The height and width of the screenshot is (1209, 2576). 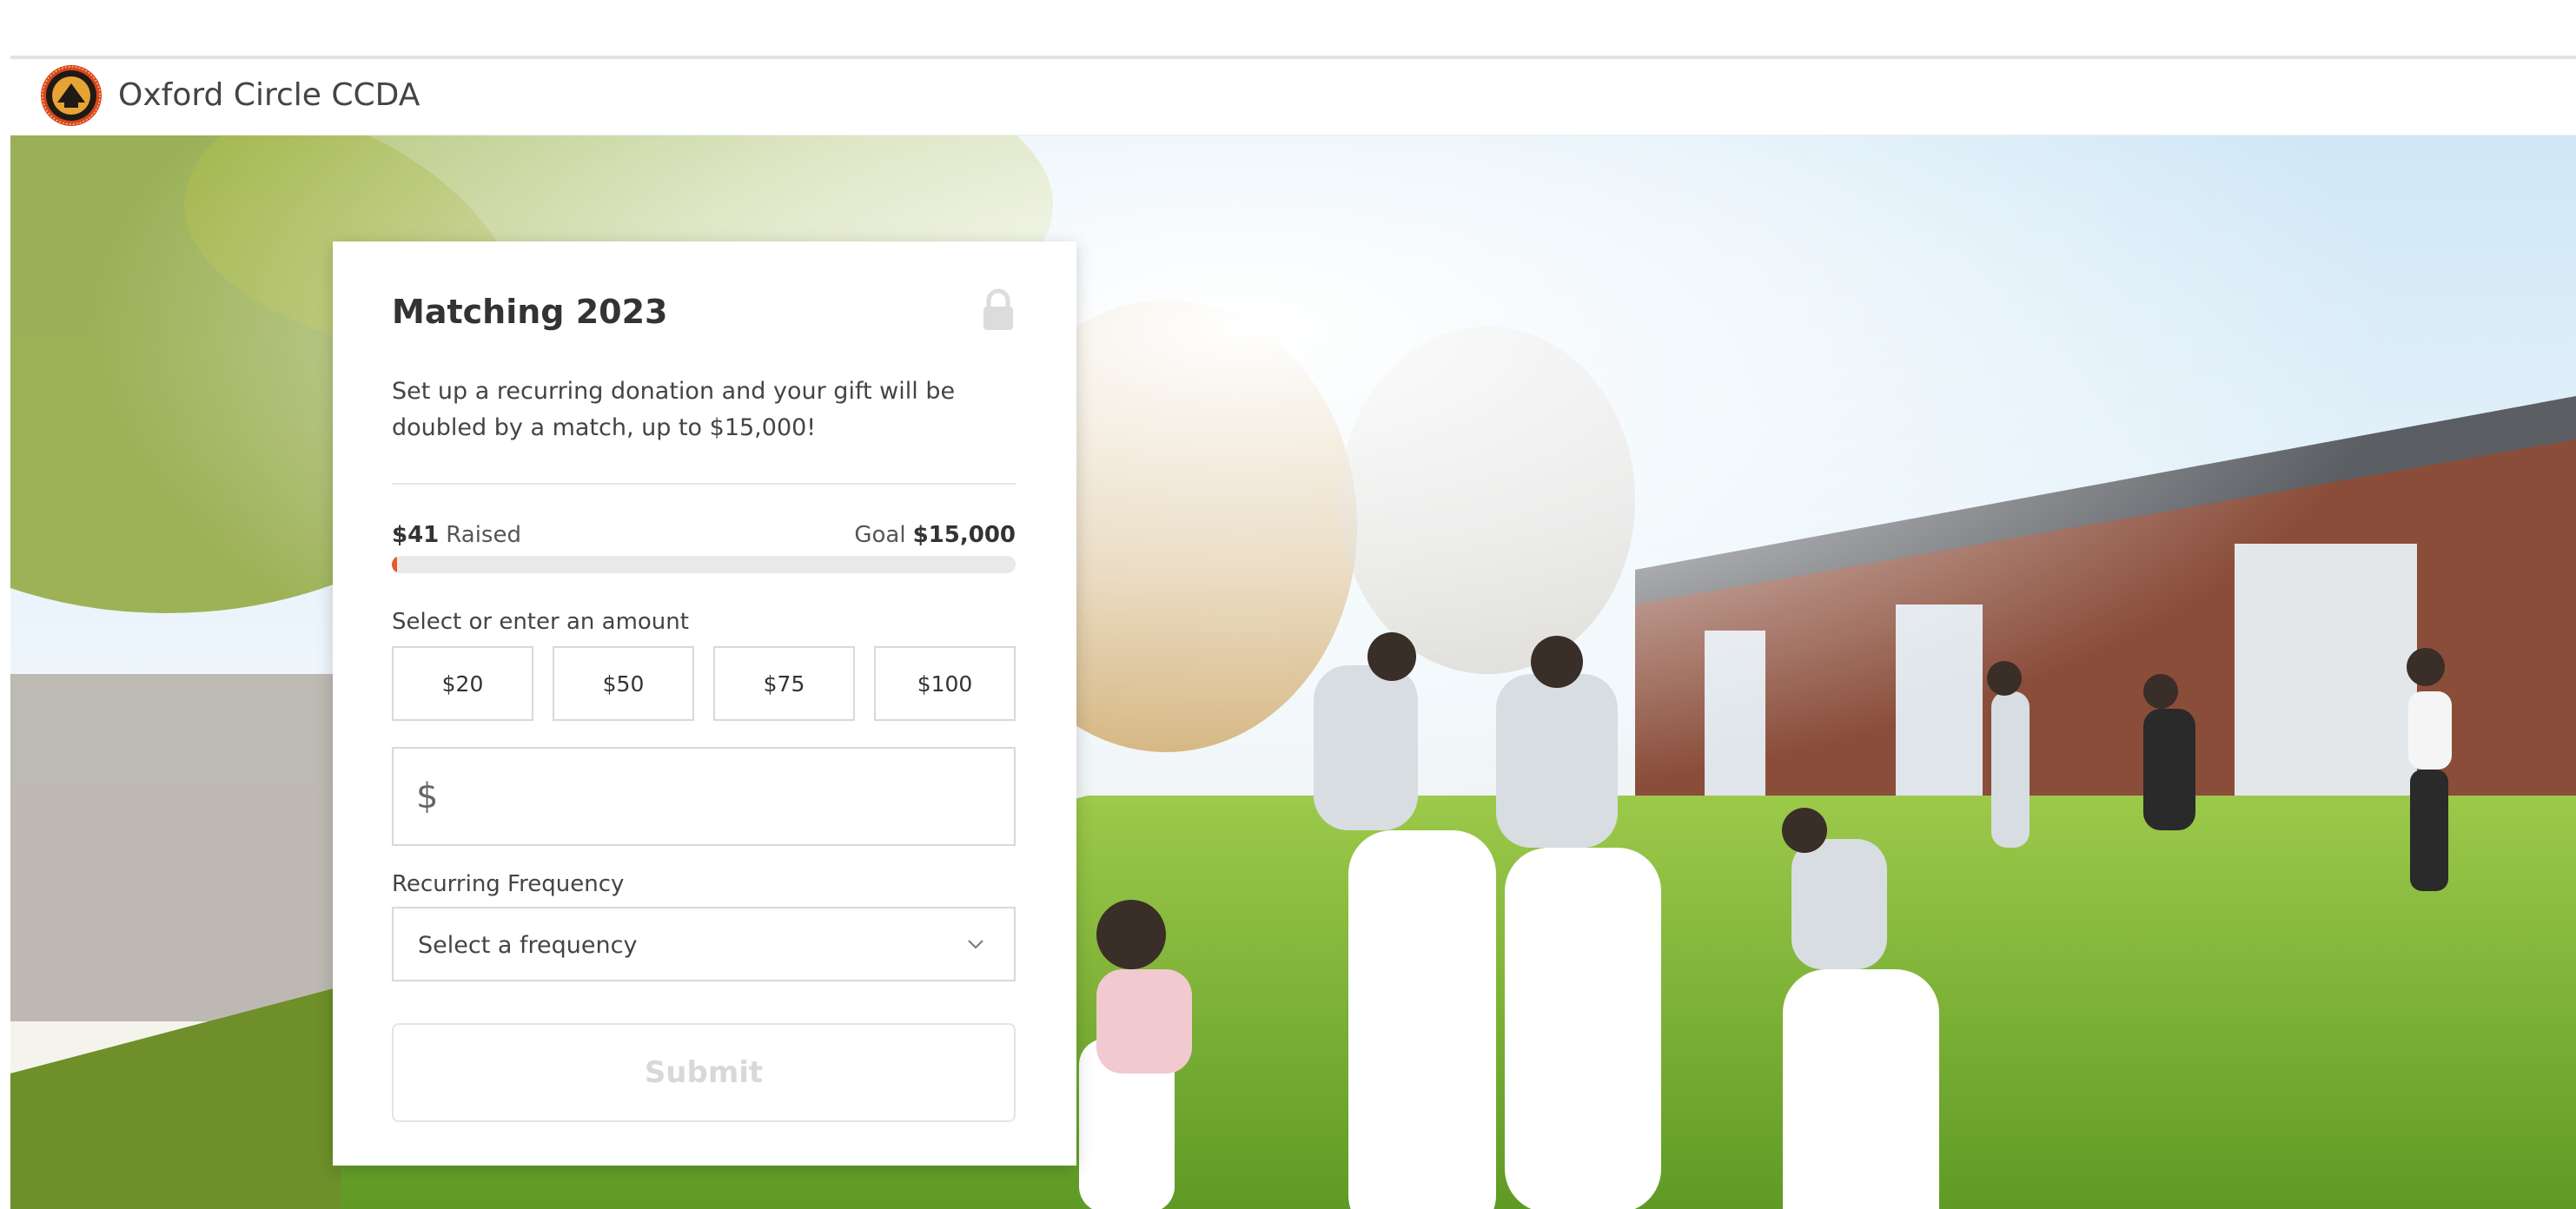 What do you see at coordinates (269, 95) in the screenshot?
I see `organization-name: Oxford Circle CCDA` at bounding box center [269, 95].